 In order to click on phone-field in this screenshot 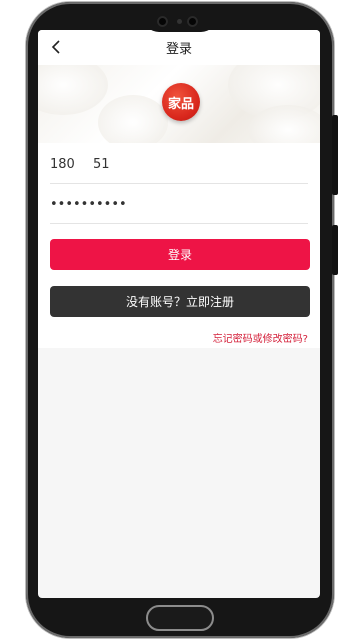, I will do `click(179, 164)`.